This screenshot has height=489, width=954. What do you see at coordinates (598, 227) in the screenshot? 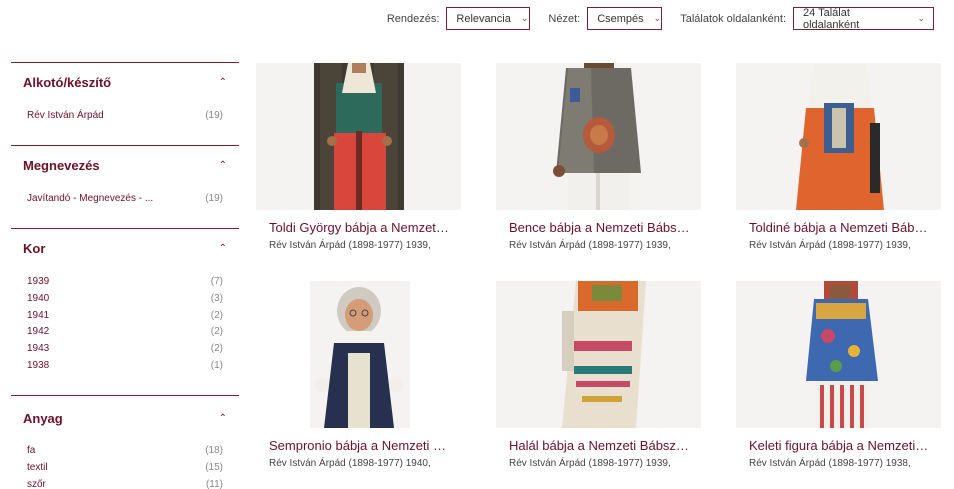
I see `result-title: Bence bábja a Nemzeti Bábszínház` at bounding box center [598, 227].